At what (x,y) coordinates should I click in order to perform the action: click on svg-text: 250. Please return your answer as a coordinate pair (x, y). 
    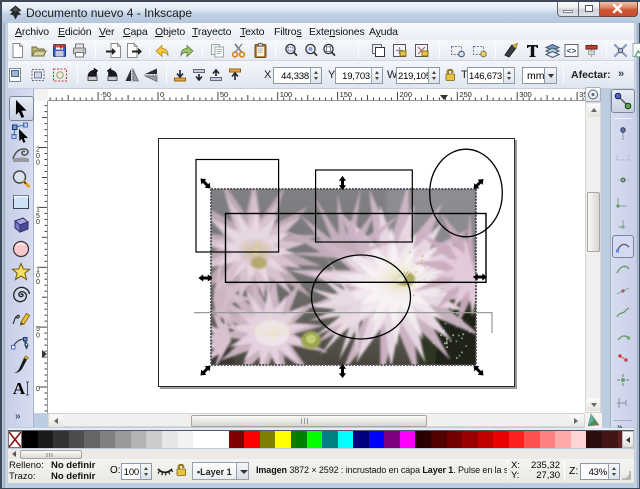
    Looking at the image, I should click on (465, 94).